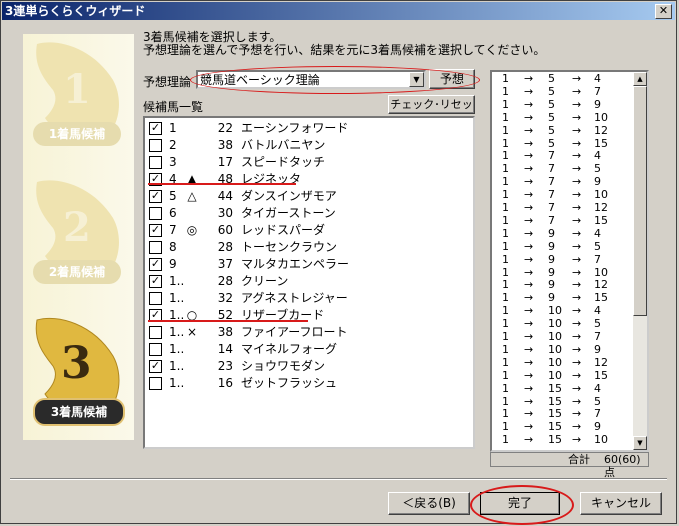 This screenshot has width=679, height=526. I want to click on second-pick: 10, so click(555, 349).